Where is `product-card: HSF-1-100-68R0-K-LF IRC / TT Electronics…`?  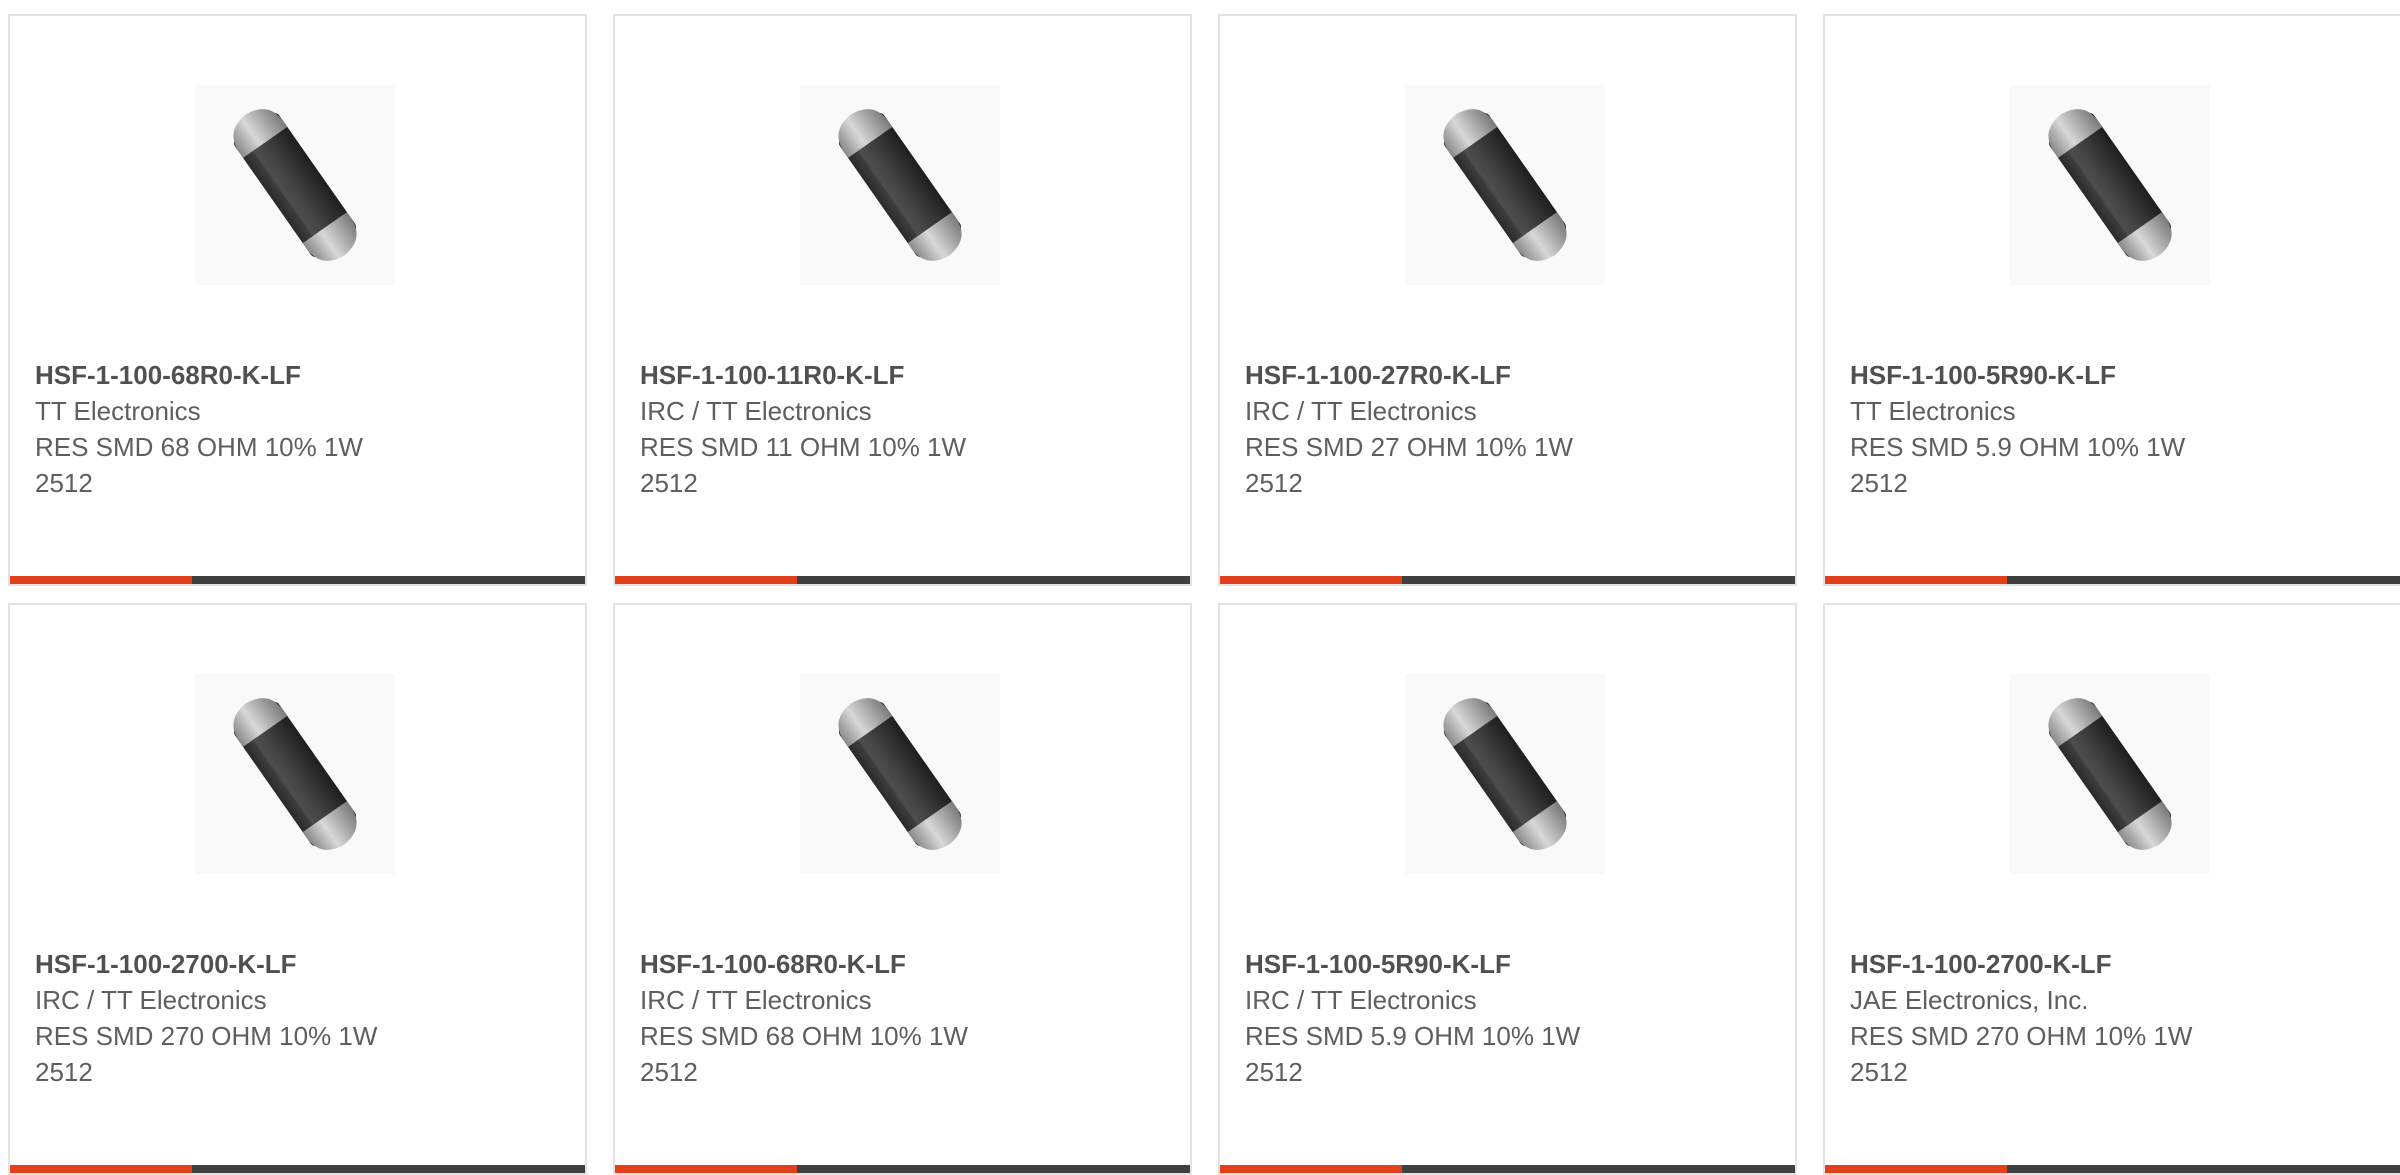 product-card: HSF-1-100-68R0-K-LF IRC / TT Electronics… is located at coordinates (902, 889).